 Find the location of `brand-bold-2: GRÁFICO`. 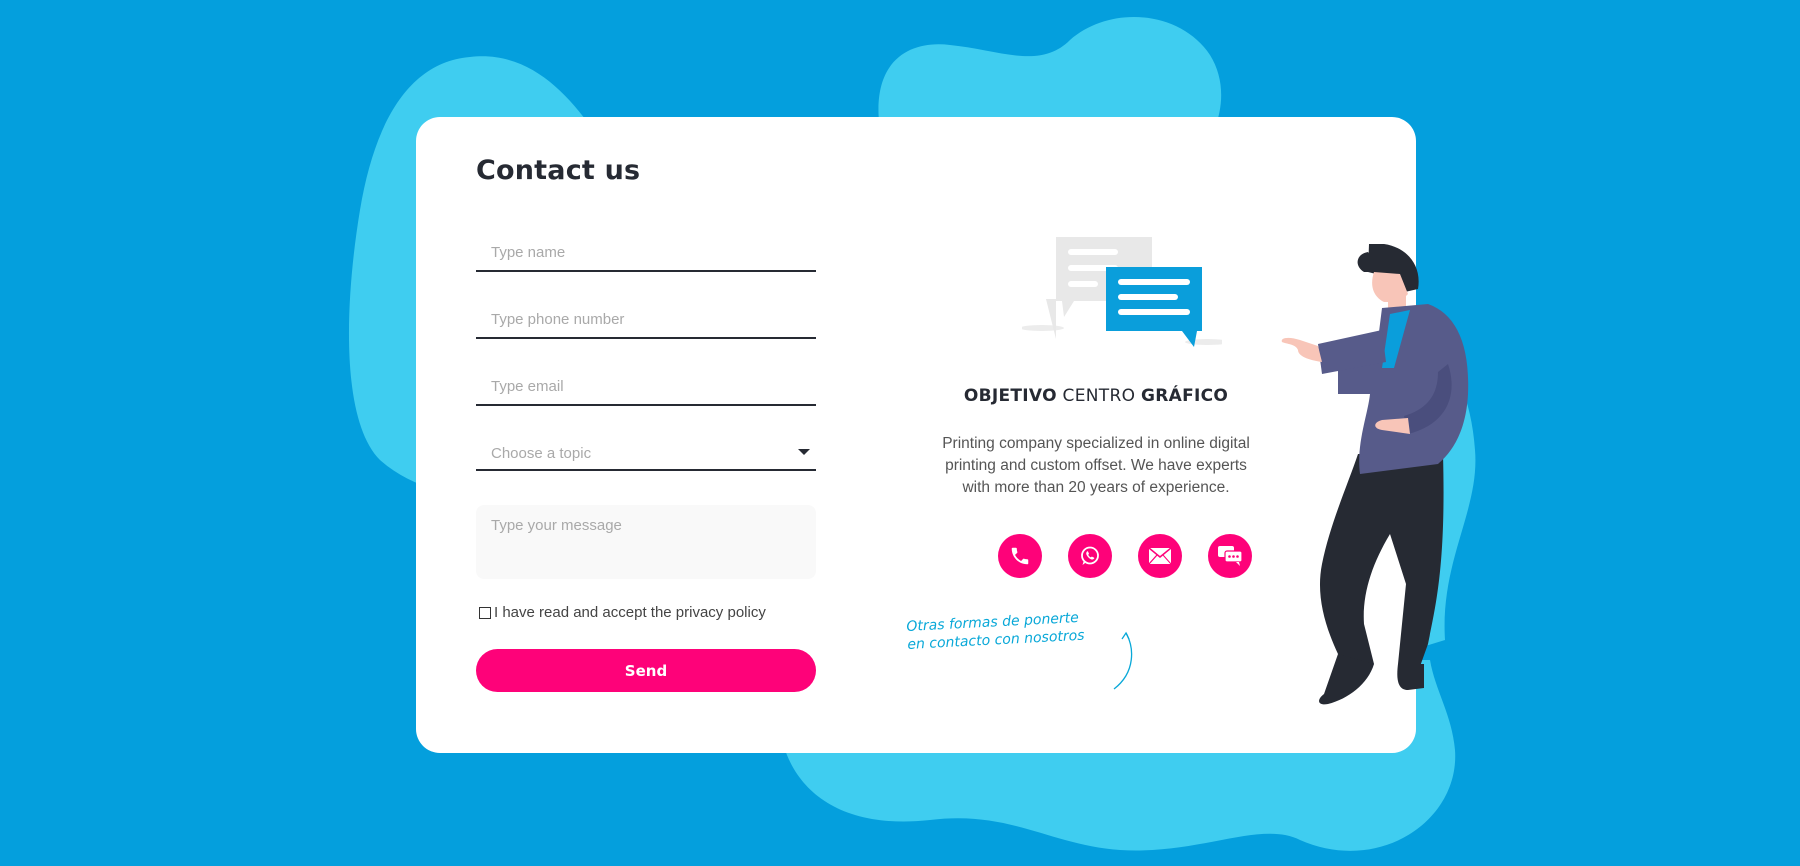

brand-bold-2: GRÁFICO is located at coordinates (1184, 396).